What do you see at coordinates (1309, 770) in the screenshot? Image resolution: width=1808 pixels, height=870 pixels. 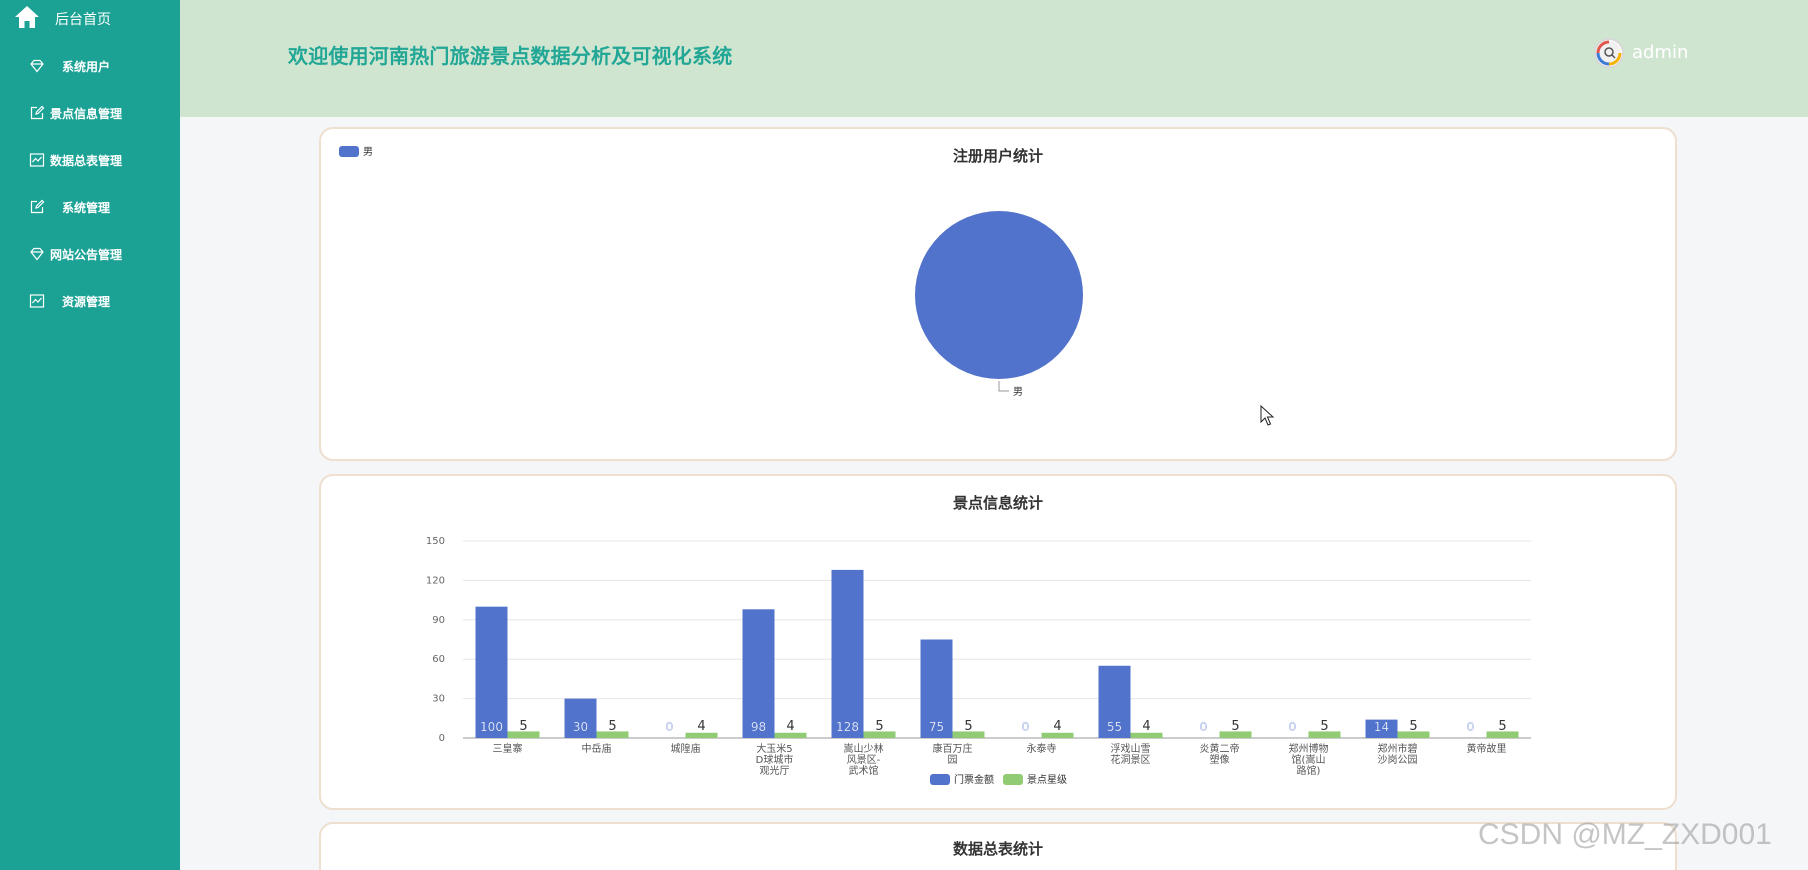 I see `x-tick-label: 路馆)` at bounding box center [1309, 770].